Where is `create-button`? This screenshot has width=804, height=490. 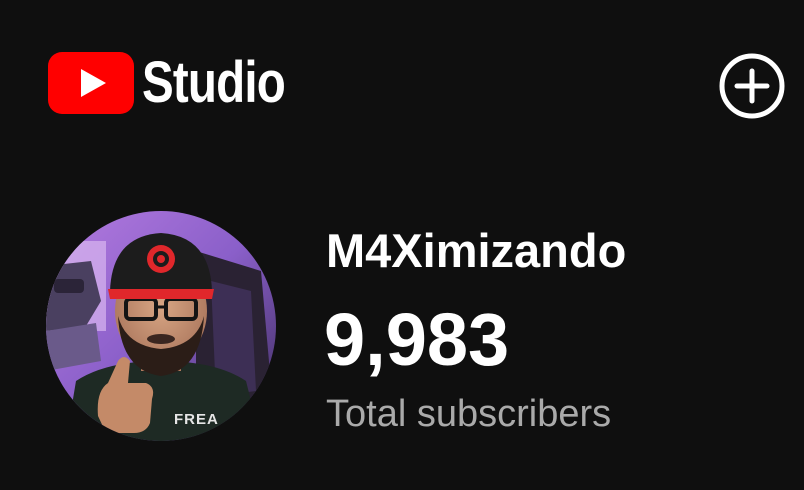
create-button is located at coordinates (752, 86).